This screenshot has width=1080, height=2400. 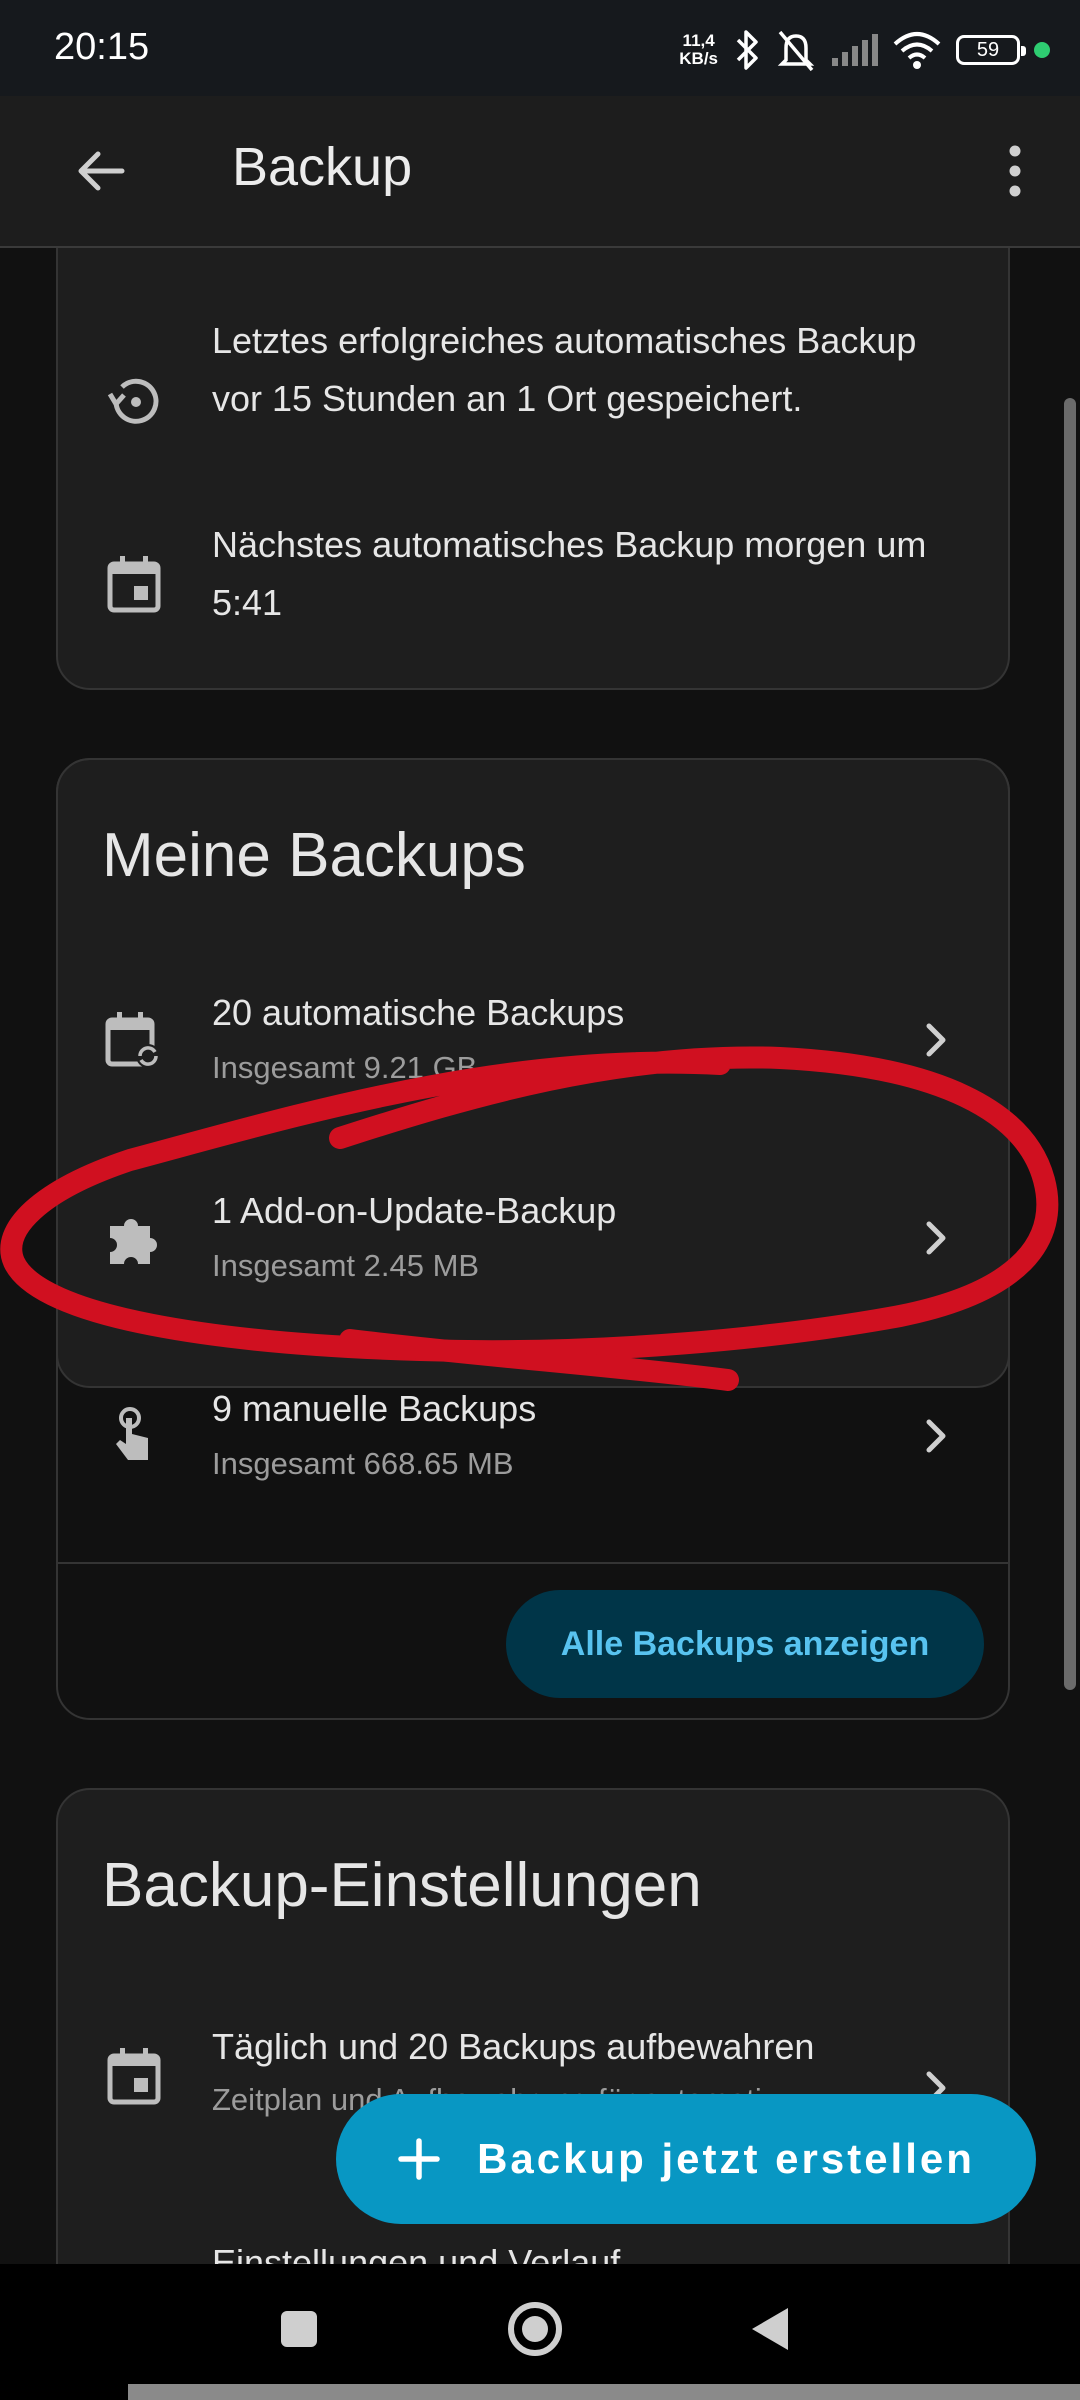 I want to click on wifi-icon, so click(x=917, y=50).